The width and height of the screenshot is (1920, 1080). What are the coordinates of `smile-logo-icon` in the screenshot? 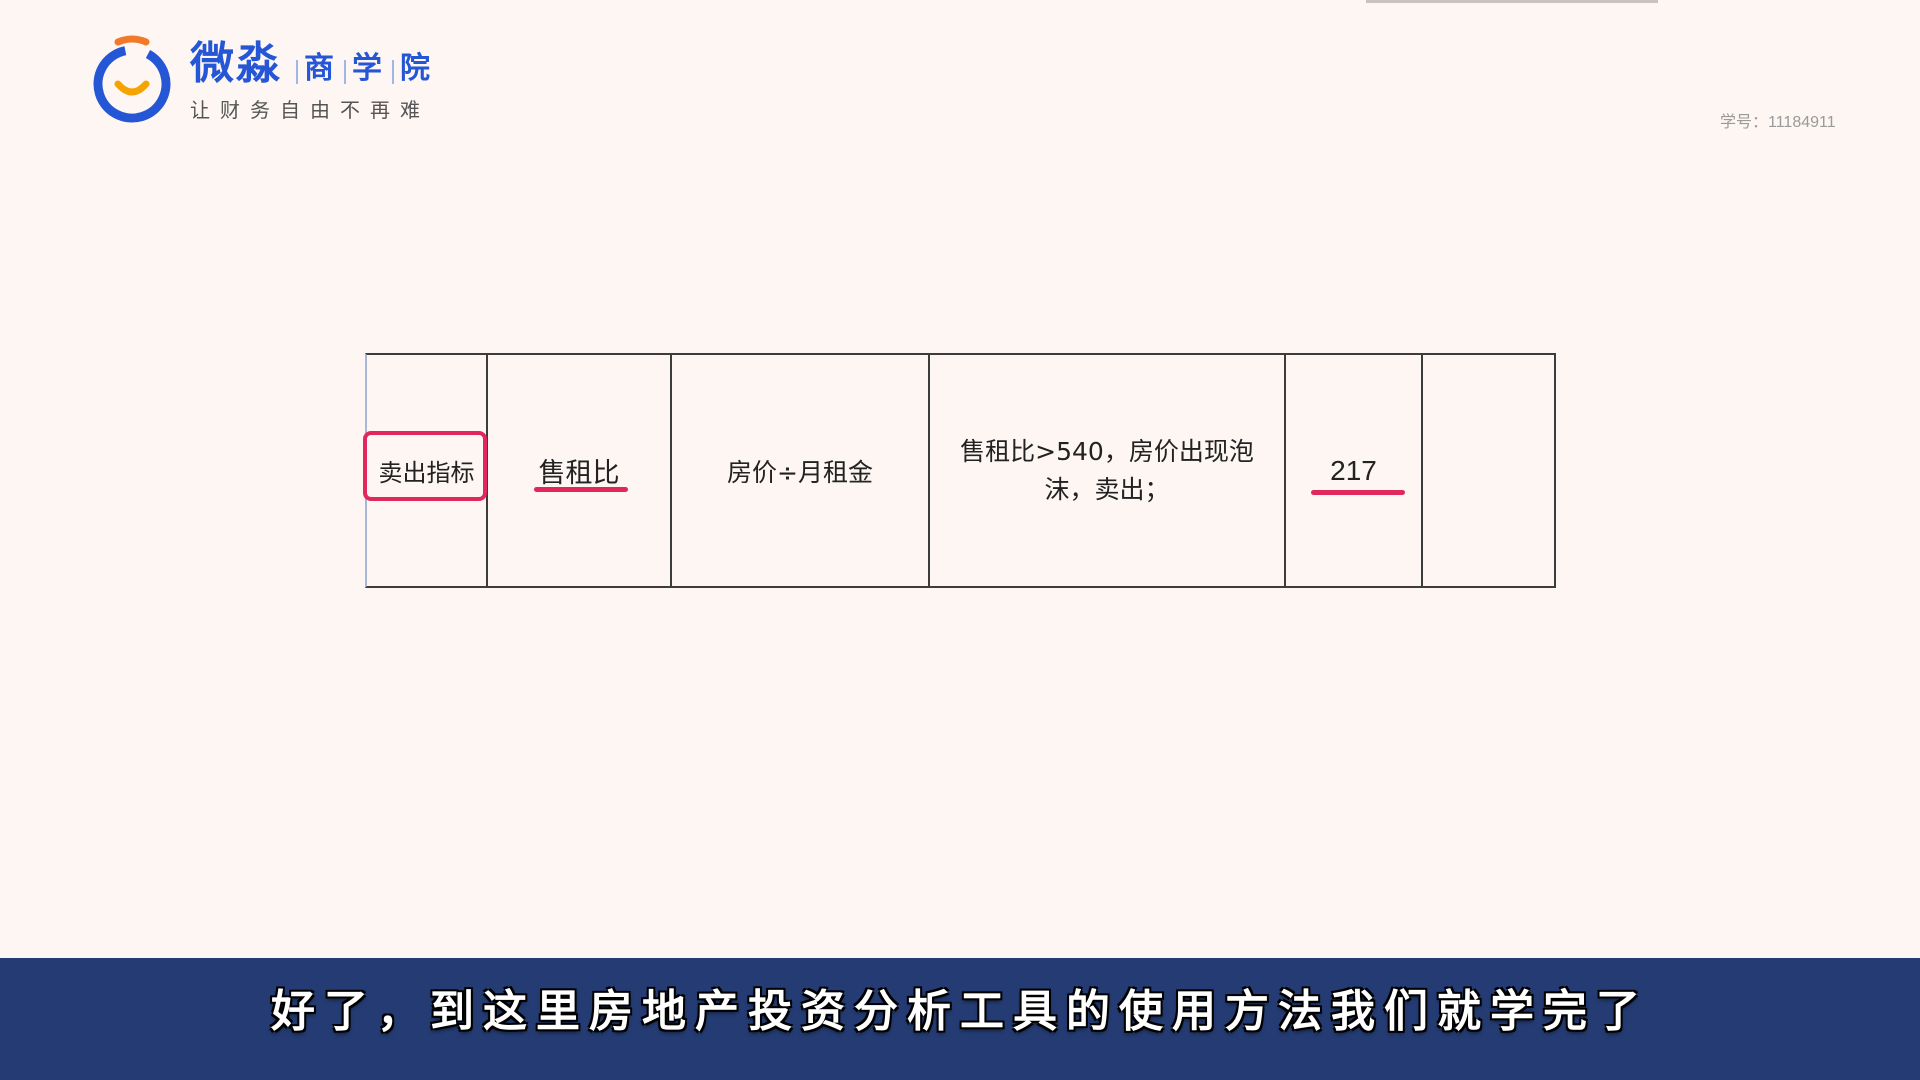 It's located at (132, 79).